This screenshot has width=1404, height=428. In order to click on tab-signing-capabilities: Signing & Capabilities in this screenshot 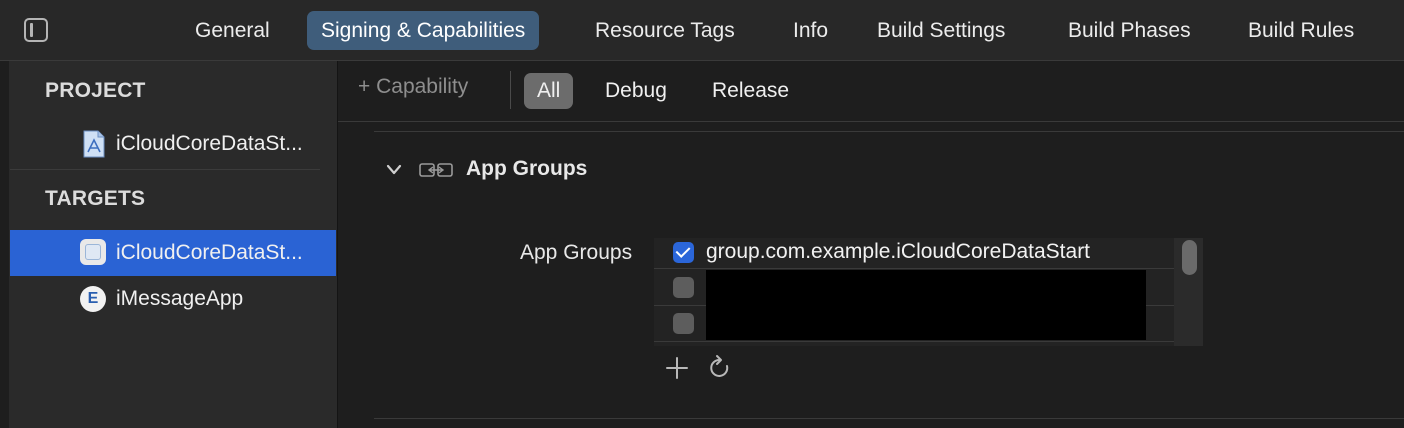, I will do `click(423, 30)`.